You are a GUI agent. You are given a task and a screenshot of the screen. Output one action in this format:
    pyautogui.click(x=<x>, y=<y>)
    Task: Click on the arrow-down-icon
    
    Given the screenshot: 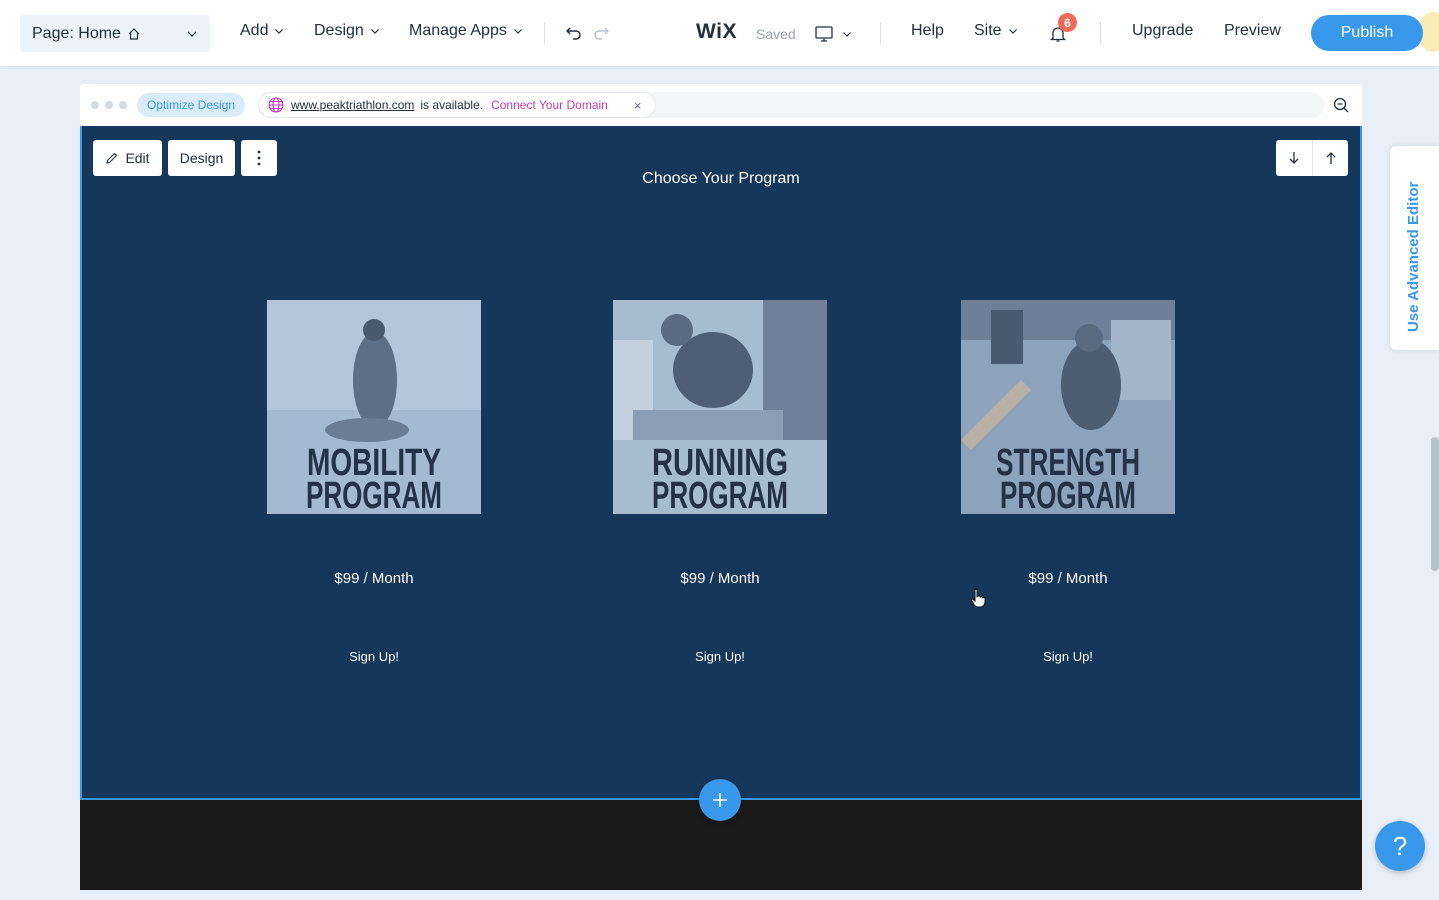 What is the action you would take?
    pyautogui.click(x=1294, y=158)
    